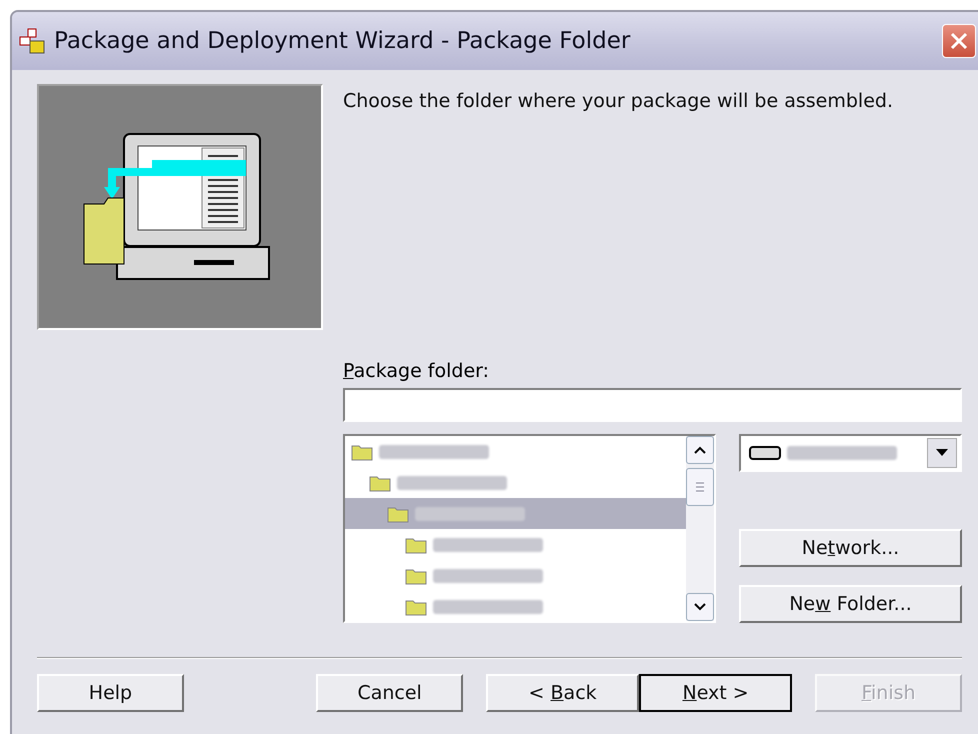 The height and width of the screenshot is (734, 978). Describe the element at coordinates (765, 453) in the screenshot. I see `drive-icon` at that location.